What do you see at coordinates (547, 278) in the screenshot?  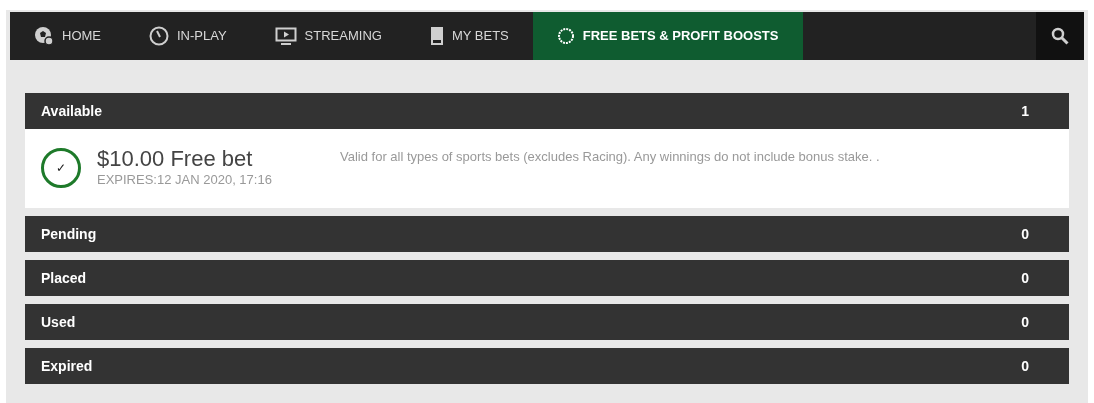 I see `section-header: Placed 0` at bounding box center [547, 278].